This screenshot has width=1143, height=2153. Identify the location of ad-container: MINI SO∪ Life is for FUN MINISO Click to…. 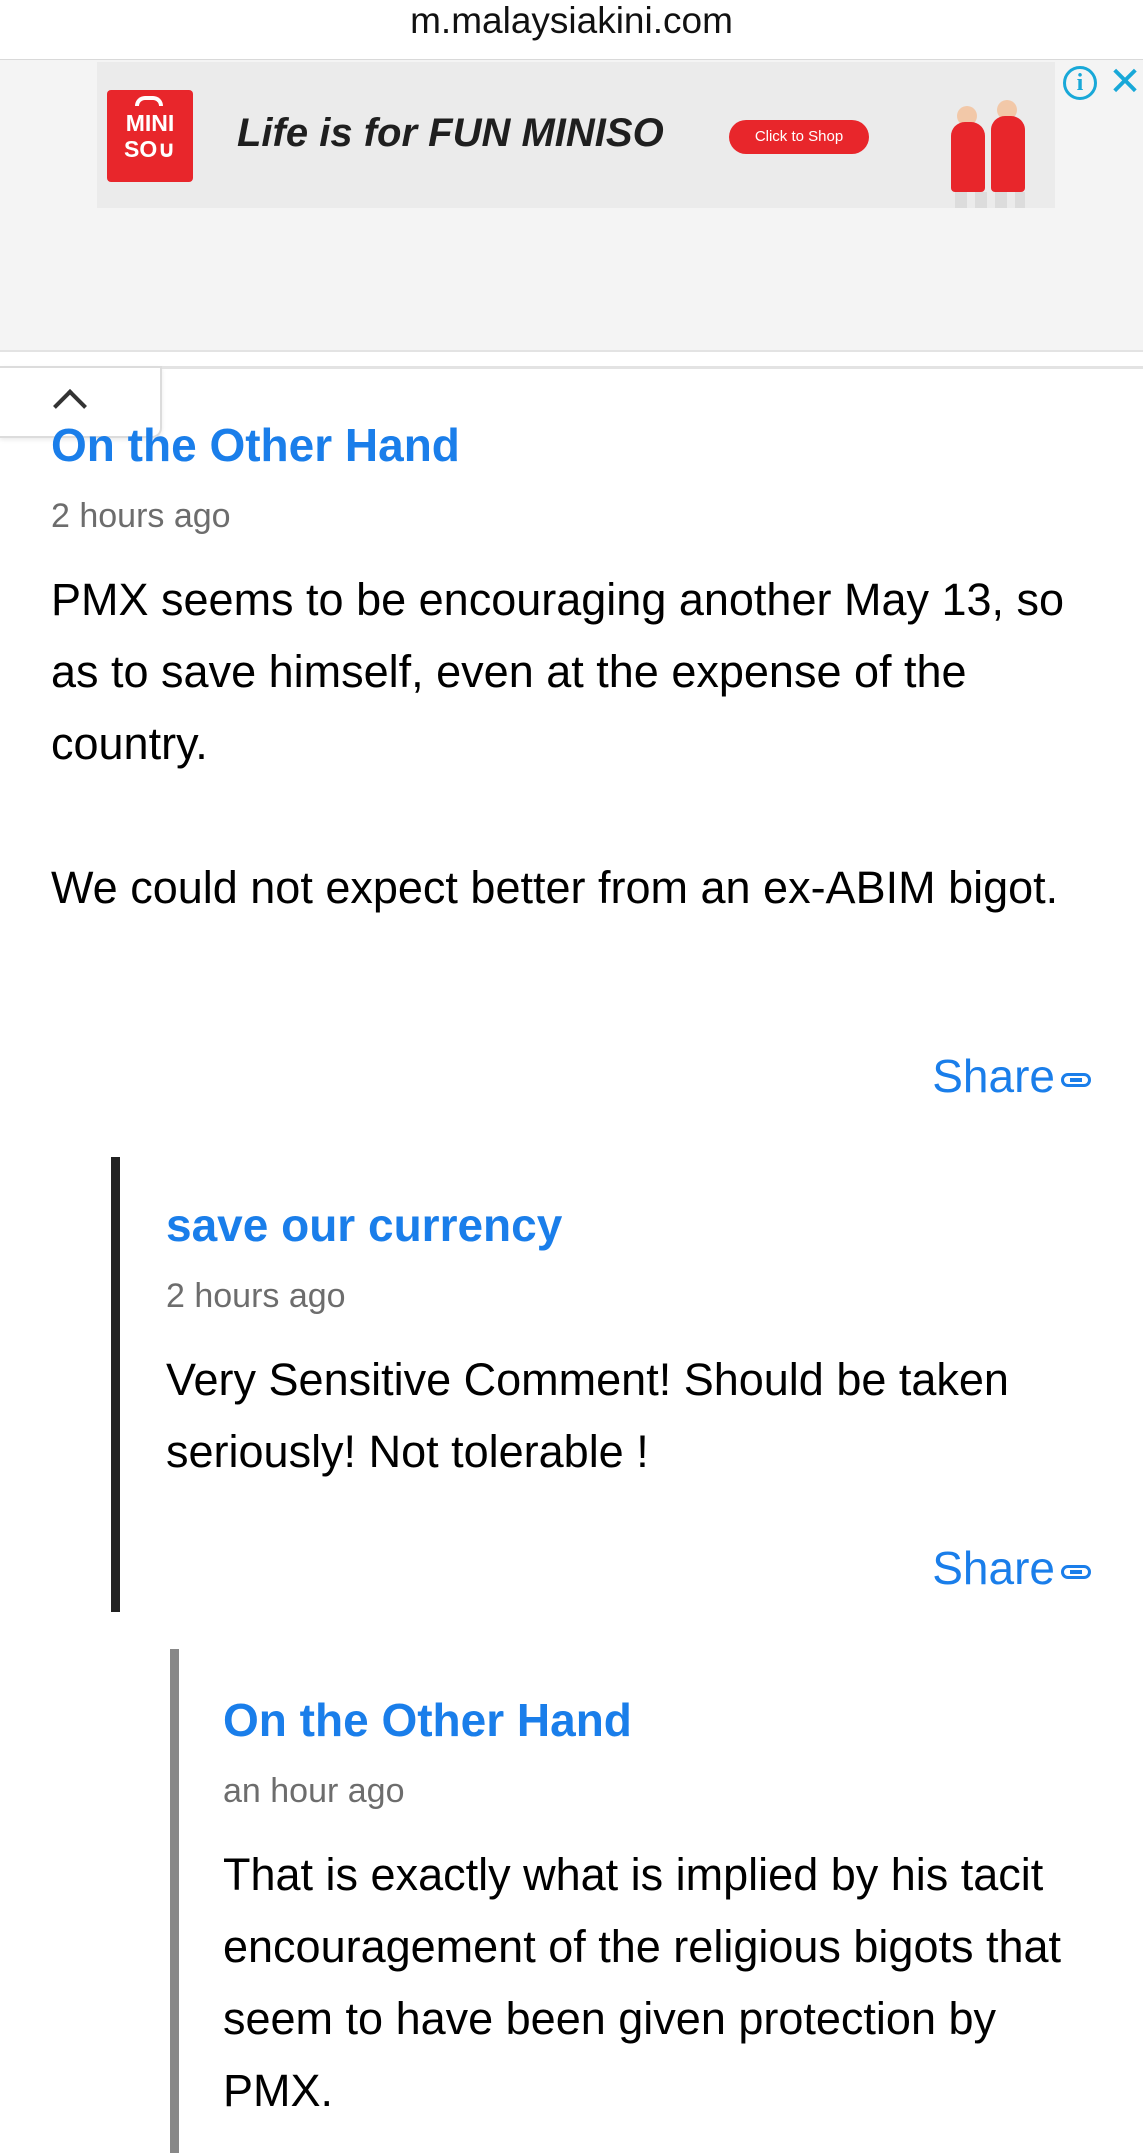
(571, 206).